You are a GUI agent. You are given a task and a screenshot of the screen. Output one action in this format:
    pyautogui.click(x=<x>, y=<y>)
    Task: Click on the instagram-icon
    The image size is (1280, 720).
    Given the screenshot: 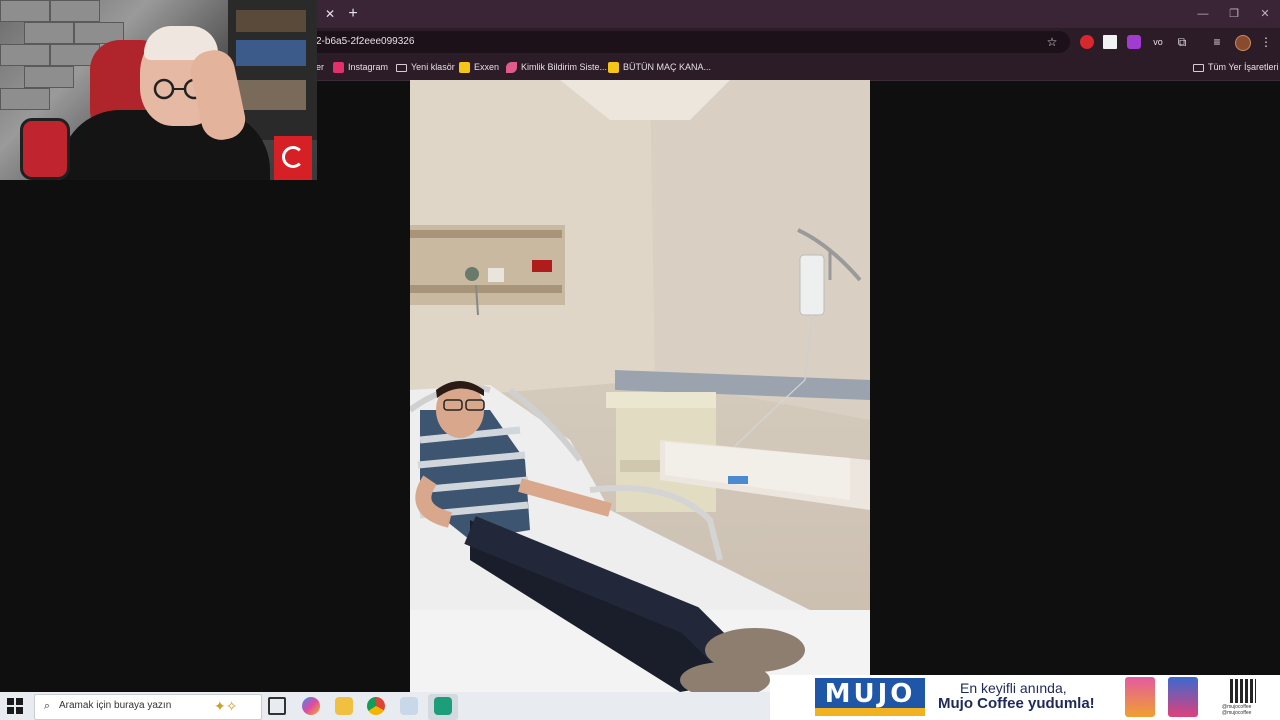 What is the action you would take?
    pyautogui.click(x=338, y=68)
    